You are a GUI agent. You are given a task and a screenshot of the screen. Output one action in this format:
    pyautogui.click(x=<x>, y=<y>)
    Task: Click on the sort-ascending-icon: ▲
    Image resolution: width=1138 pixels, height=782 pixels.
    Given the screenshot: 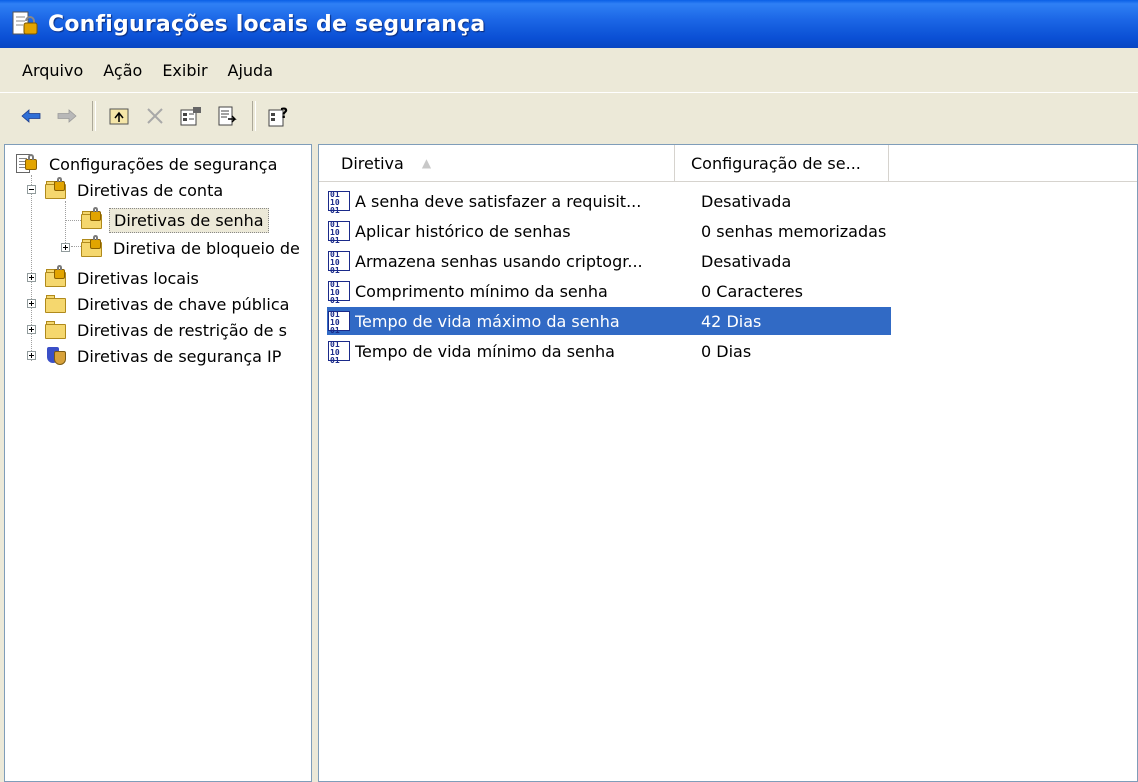 What is the action you would take?
    pyautogui.click(x=426, y=163)
    